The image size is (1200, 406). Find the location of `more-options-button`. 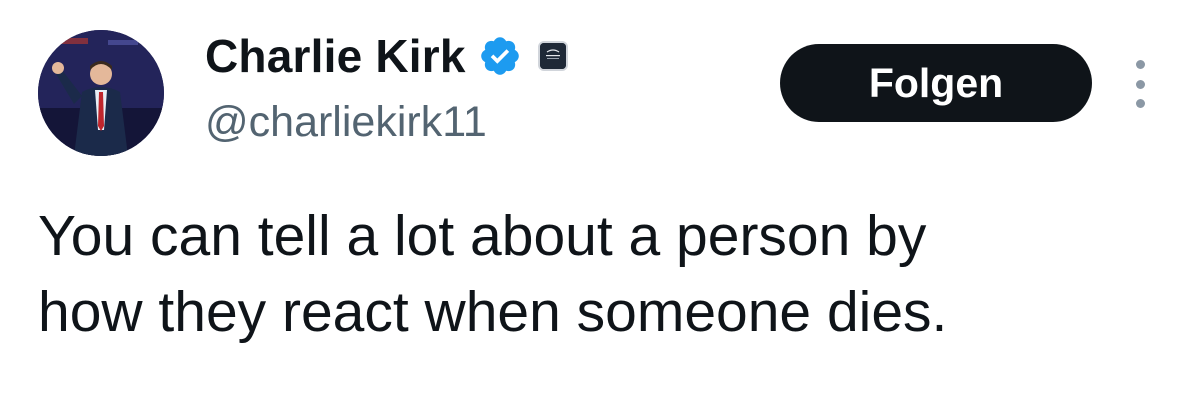

more-options-button is located at coordinates (1140, 84).